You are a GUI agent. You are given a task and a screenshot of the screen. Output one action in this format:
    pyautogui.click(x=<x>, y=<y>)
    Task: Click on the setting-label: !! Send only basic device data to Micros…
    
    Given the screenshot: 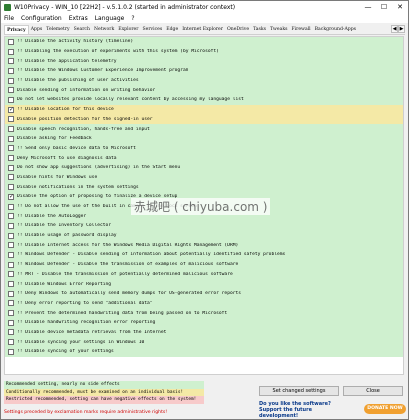 What is the action you would take?
    pyautogui.click(x=76, y=148)
    